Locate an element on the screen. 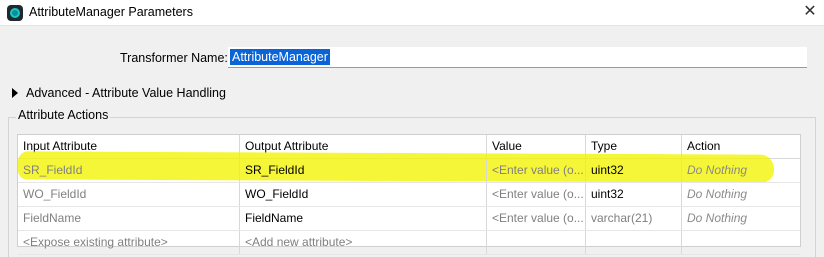  action-cell is located at coordinates (741, 242).